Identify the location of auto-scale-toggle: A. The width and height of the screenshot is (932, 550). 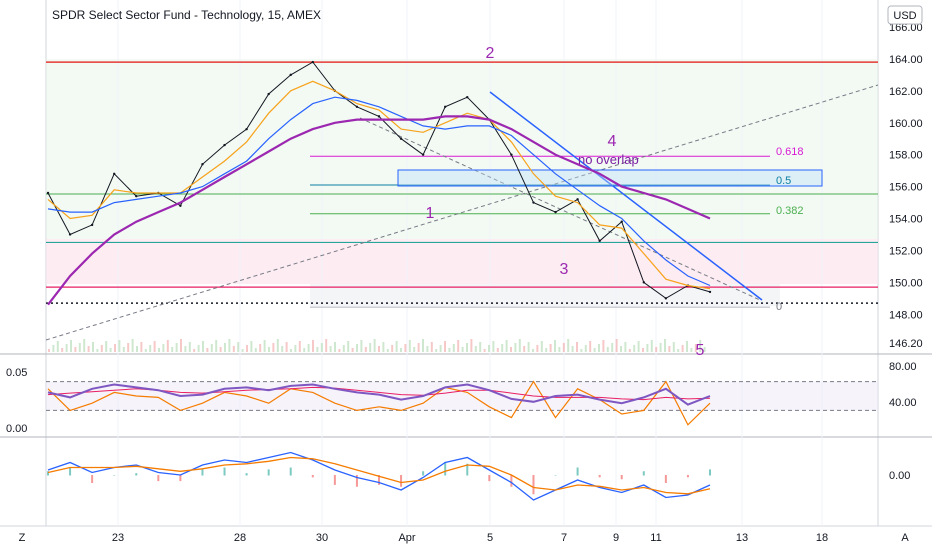
(905, 538).